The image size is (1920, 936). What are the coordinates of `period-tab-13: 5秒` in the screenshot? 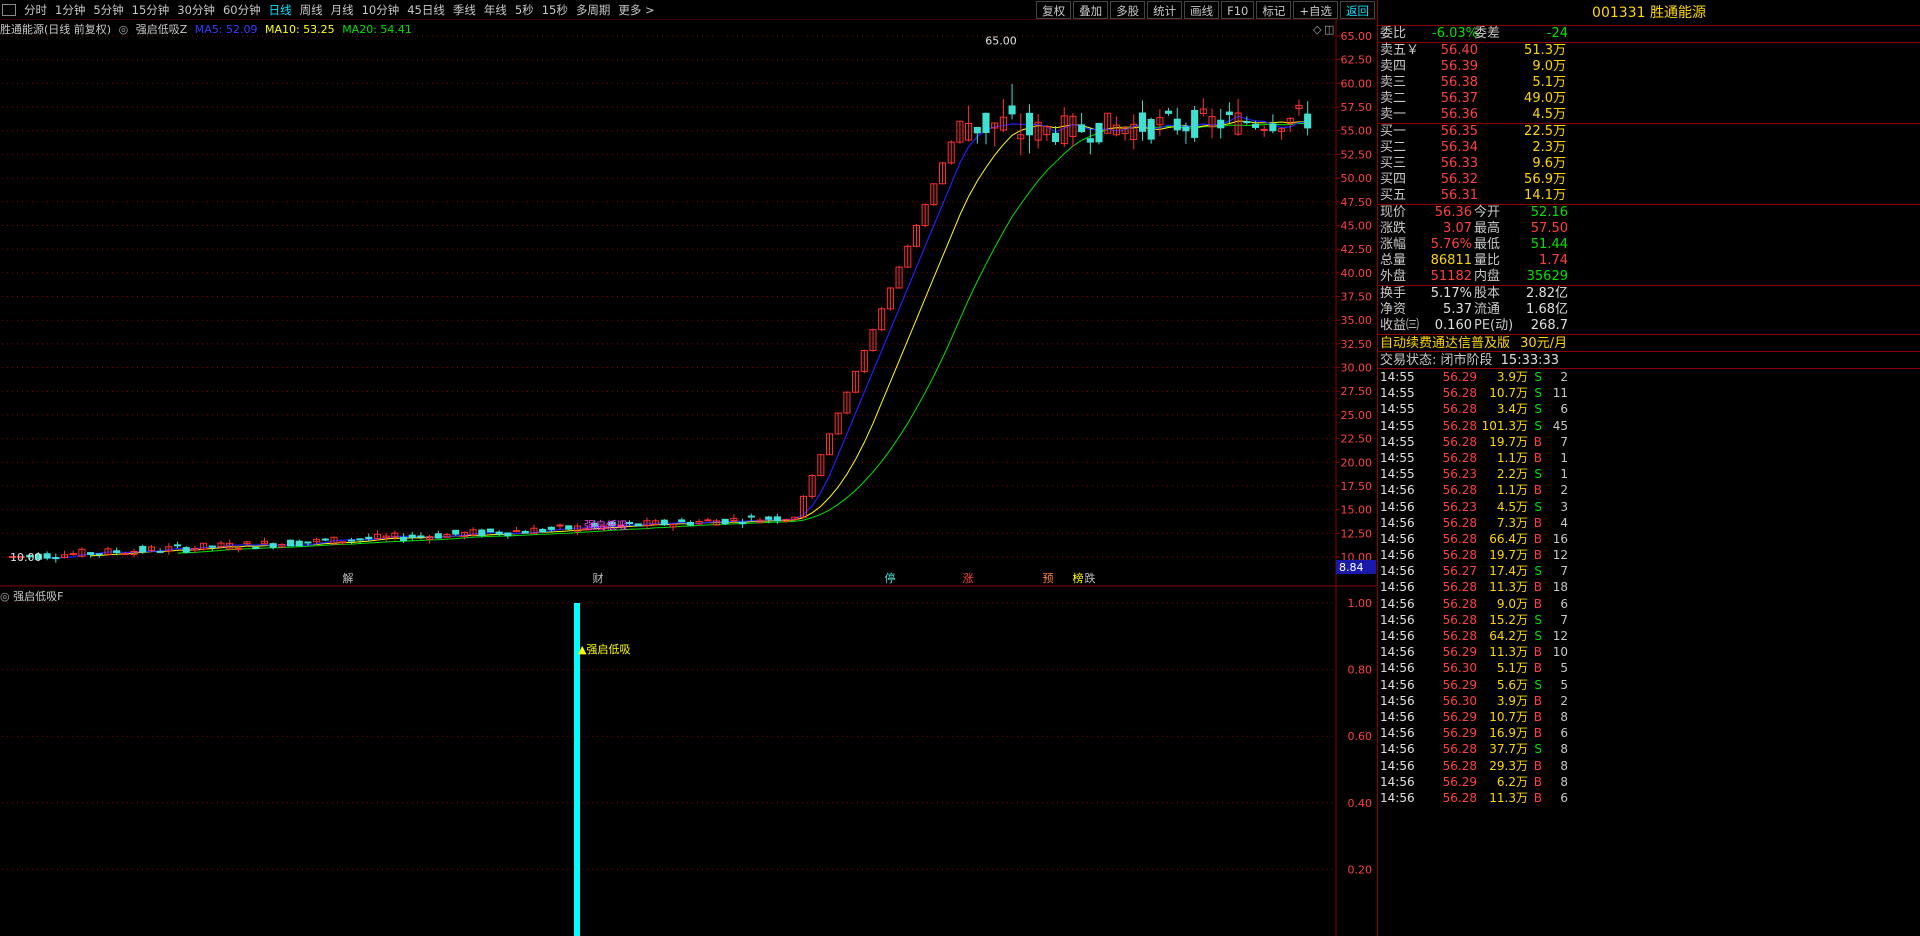 It's located at (524, 10).